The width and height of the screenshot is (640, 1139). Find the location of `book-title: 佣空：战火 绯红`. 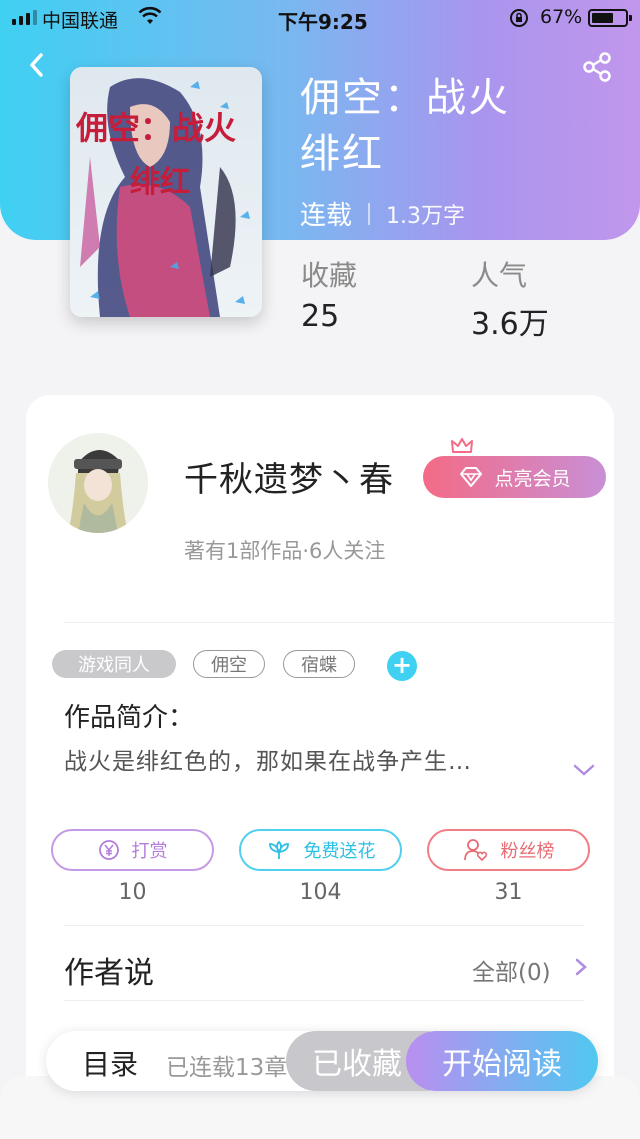

book-title: 佣空：战火 绯红 is located at coordinates (455, 126).